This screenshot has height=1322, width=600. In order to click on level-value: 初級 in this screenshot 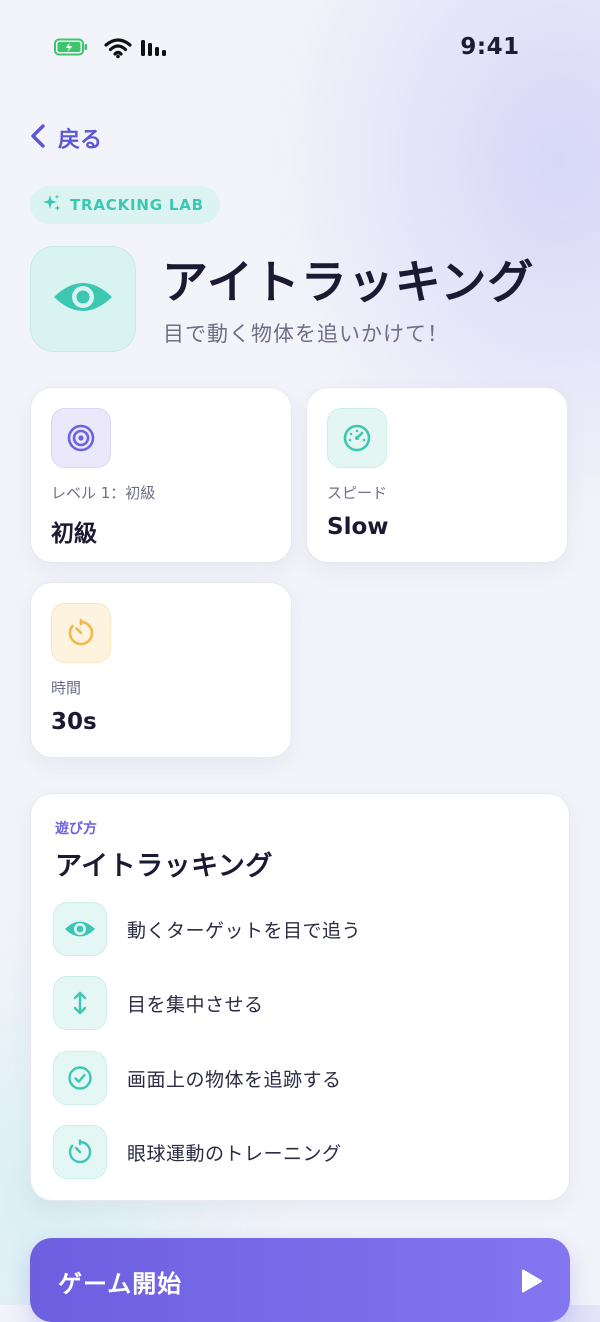, I will do `click(74, 534)`.